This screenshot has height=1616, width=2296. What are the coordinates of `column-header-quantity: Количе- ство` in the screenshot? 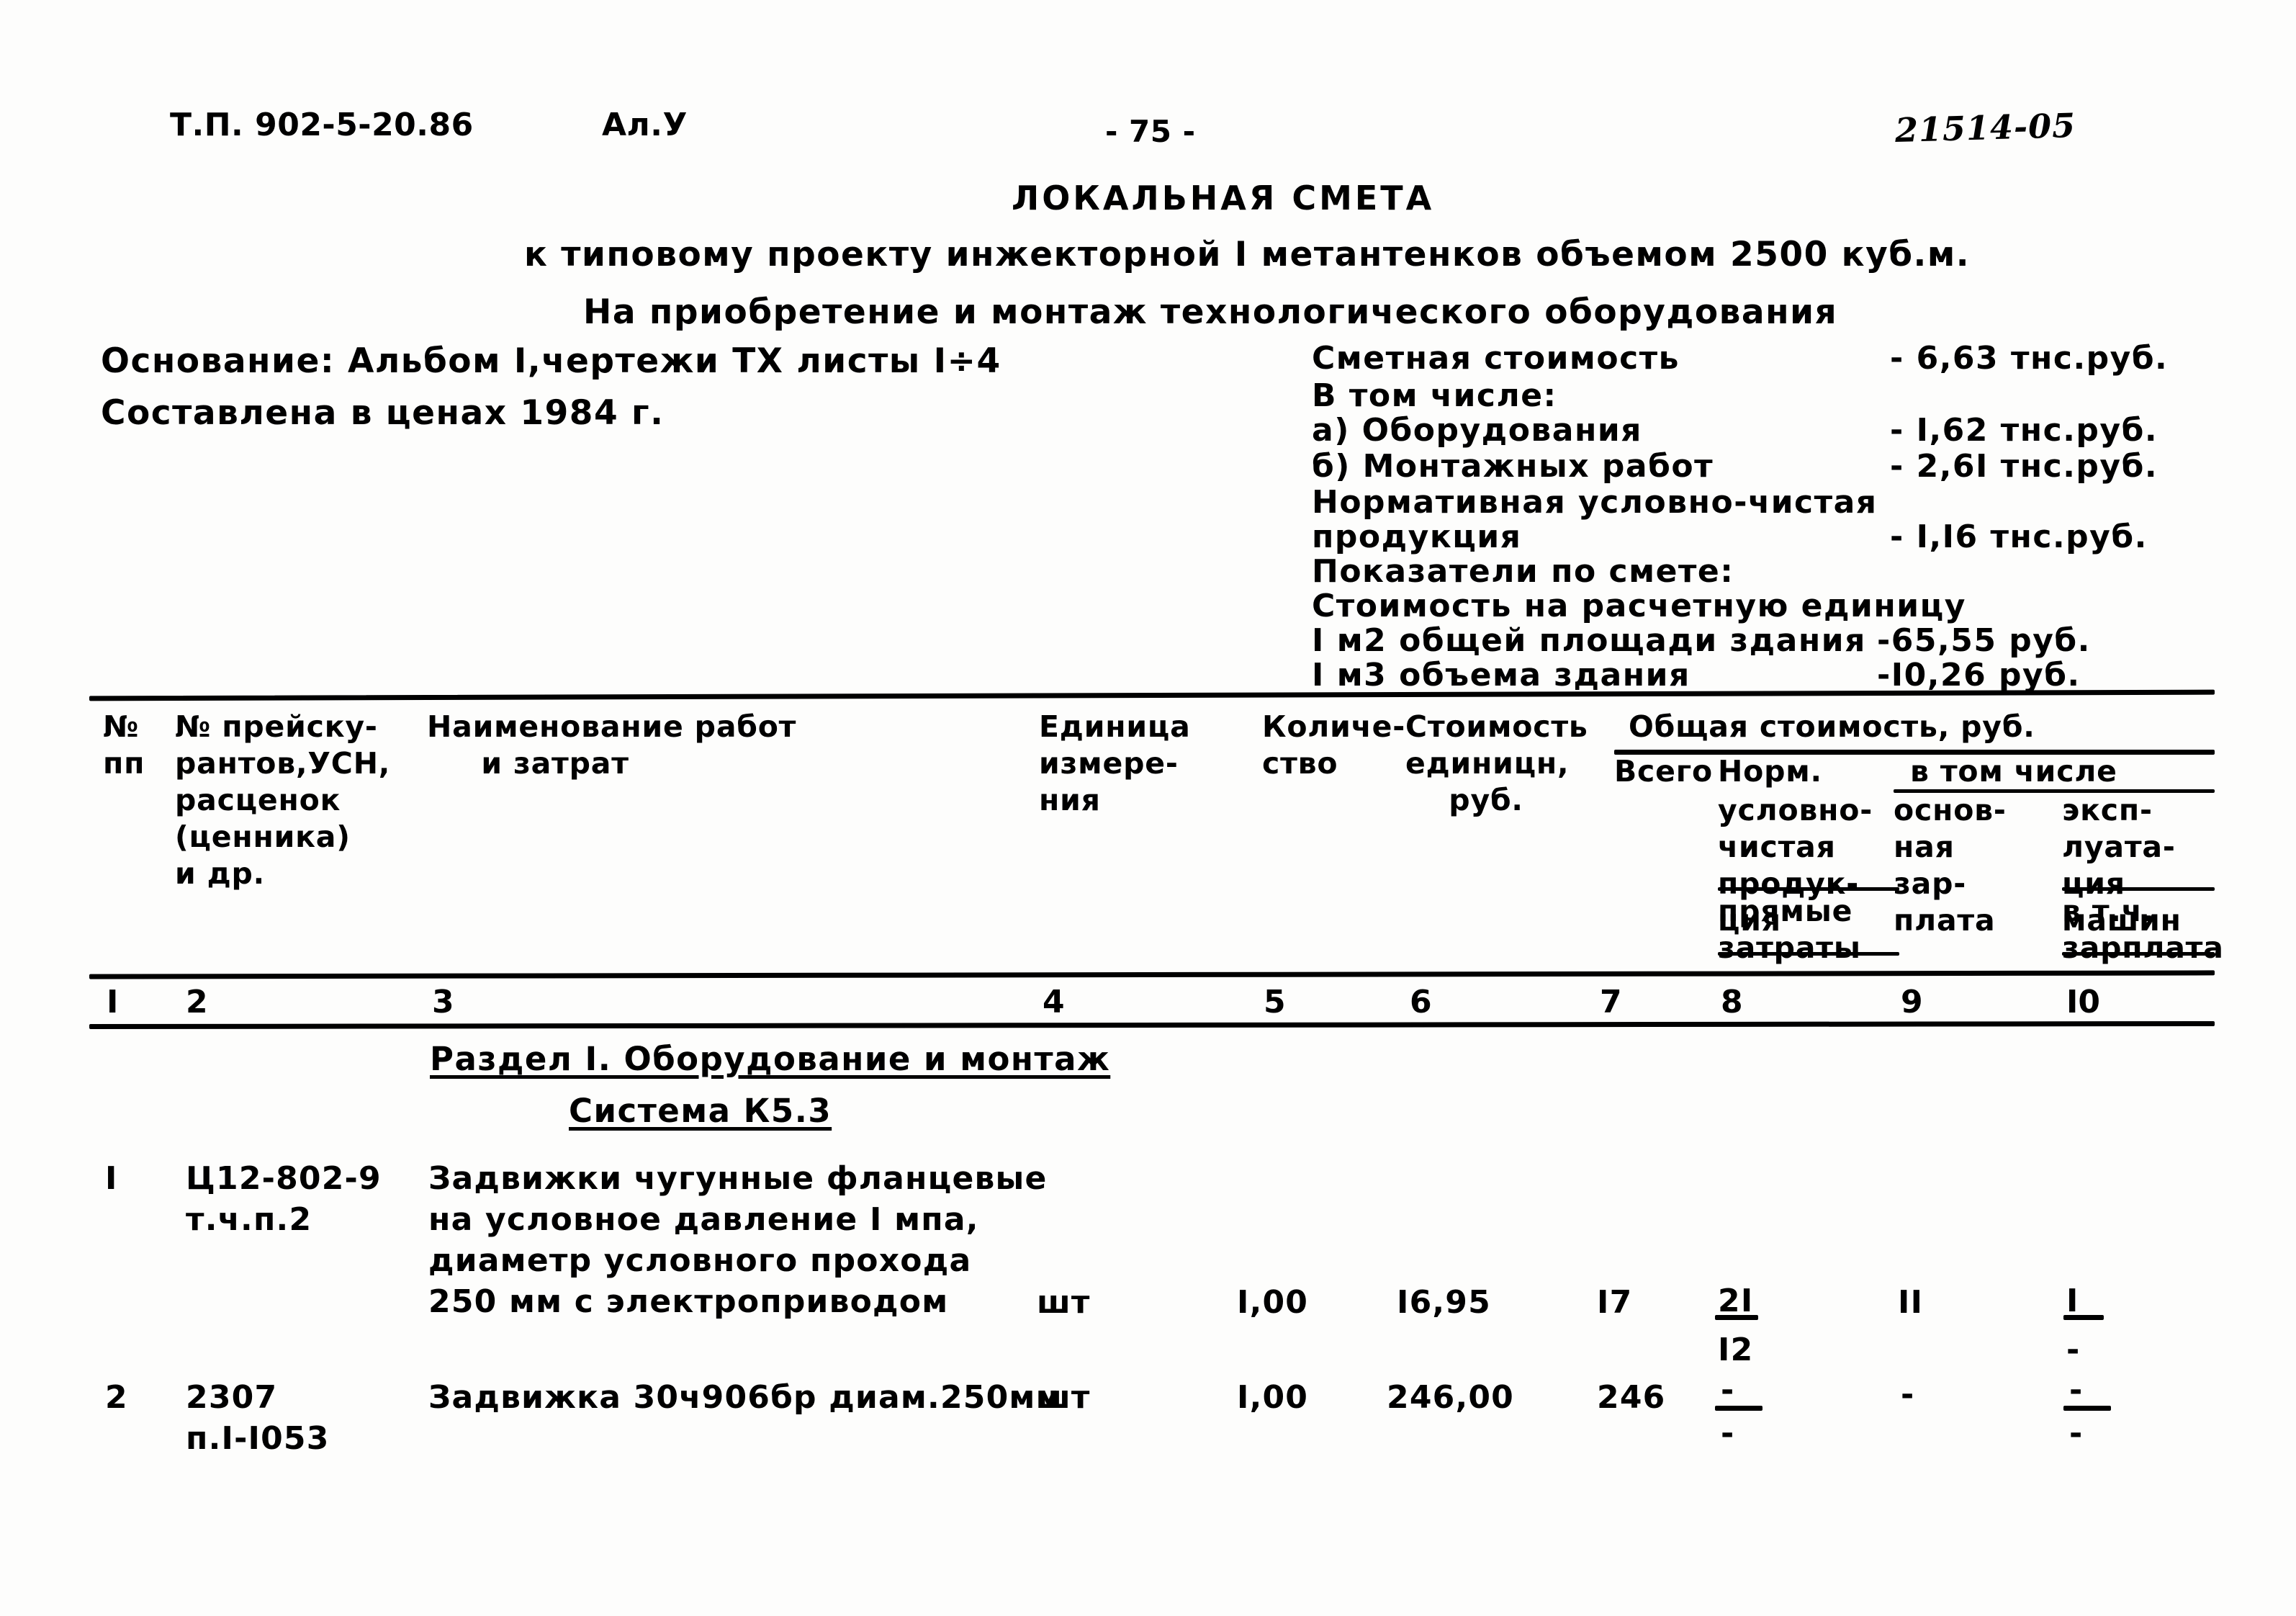 It's located at (1334, 745).